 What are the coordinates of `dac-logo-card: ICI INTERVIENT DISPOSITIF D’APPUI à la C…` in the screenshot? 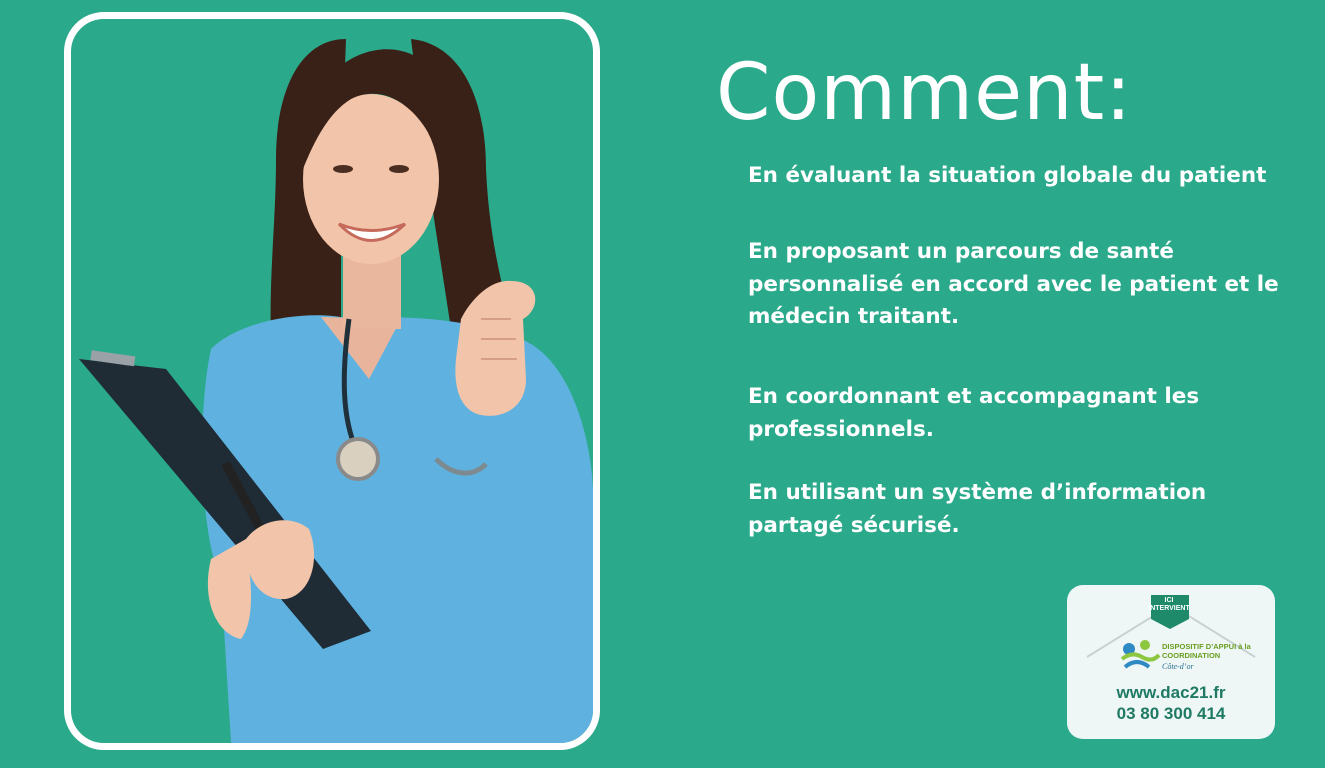 It's located at (1171, 662).